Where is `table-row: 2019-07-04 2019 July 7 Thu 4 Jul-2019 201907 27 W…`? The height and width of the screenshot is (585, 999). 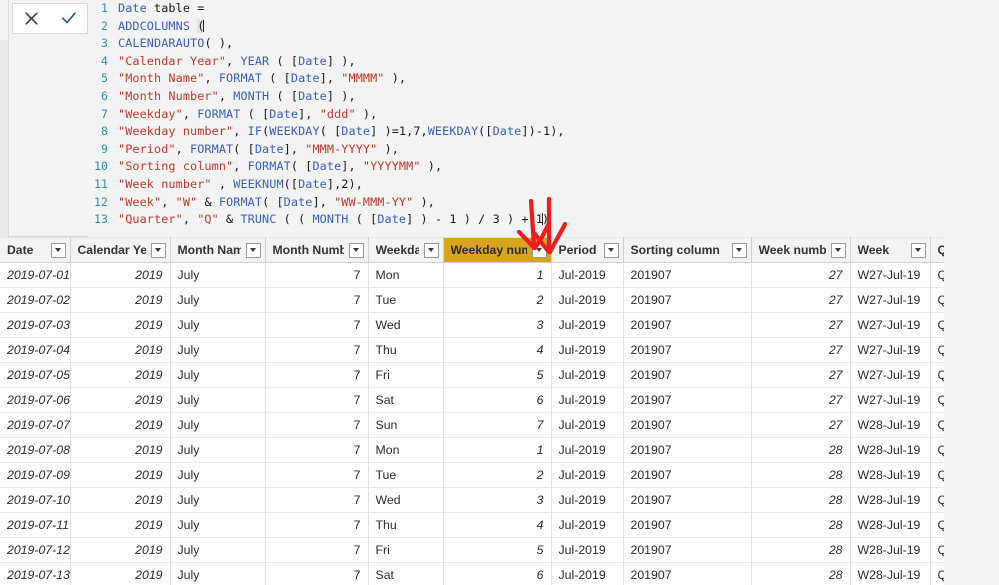
table-row: 2019-07-04 2019 July 7 Thu 4 Jul-2019 201907 27 W… is located at coordinates (499, 350).